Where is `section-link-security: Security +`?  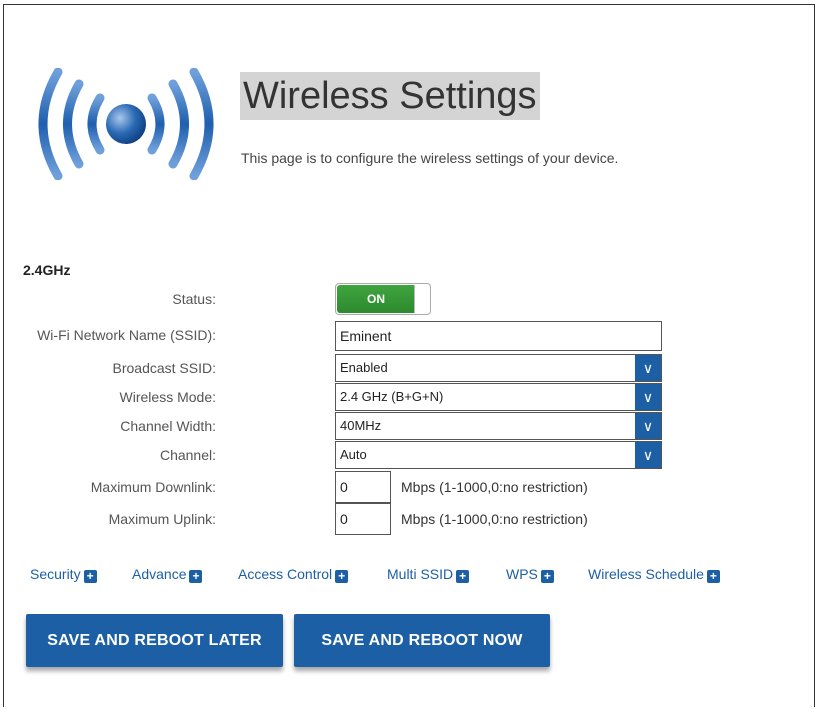
section-link-security: Security + is located at coordinates (63, 574).